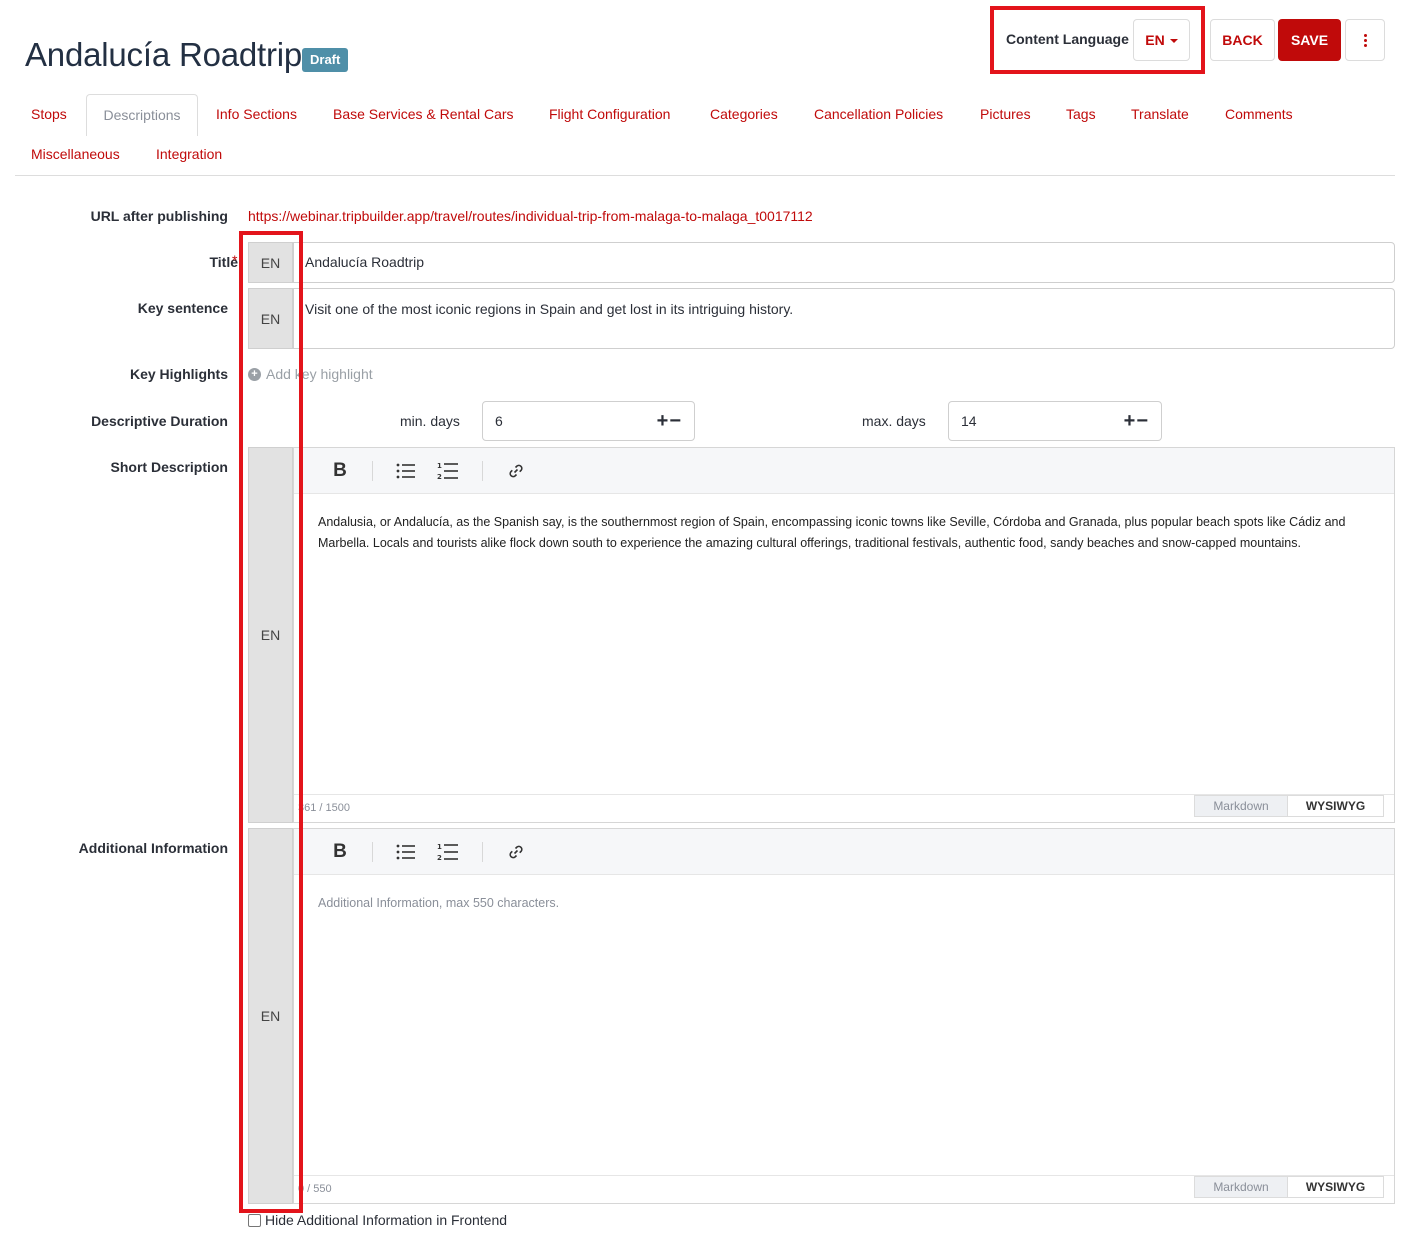 The image size is (1412, 1236). I want to click on tab-descriptions: Descriptions, so click(142, 115).